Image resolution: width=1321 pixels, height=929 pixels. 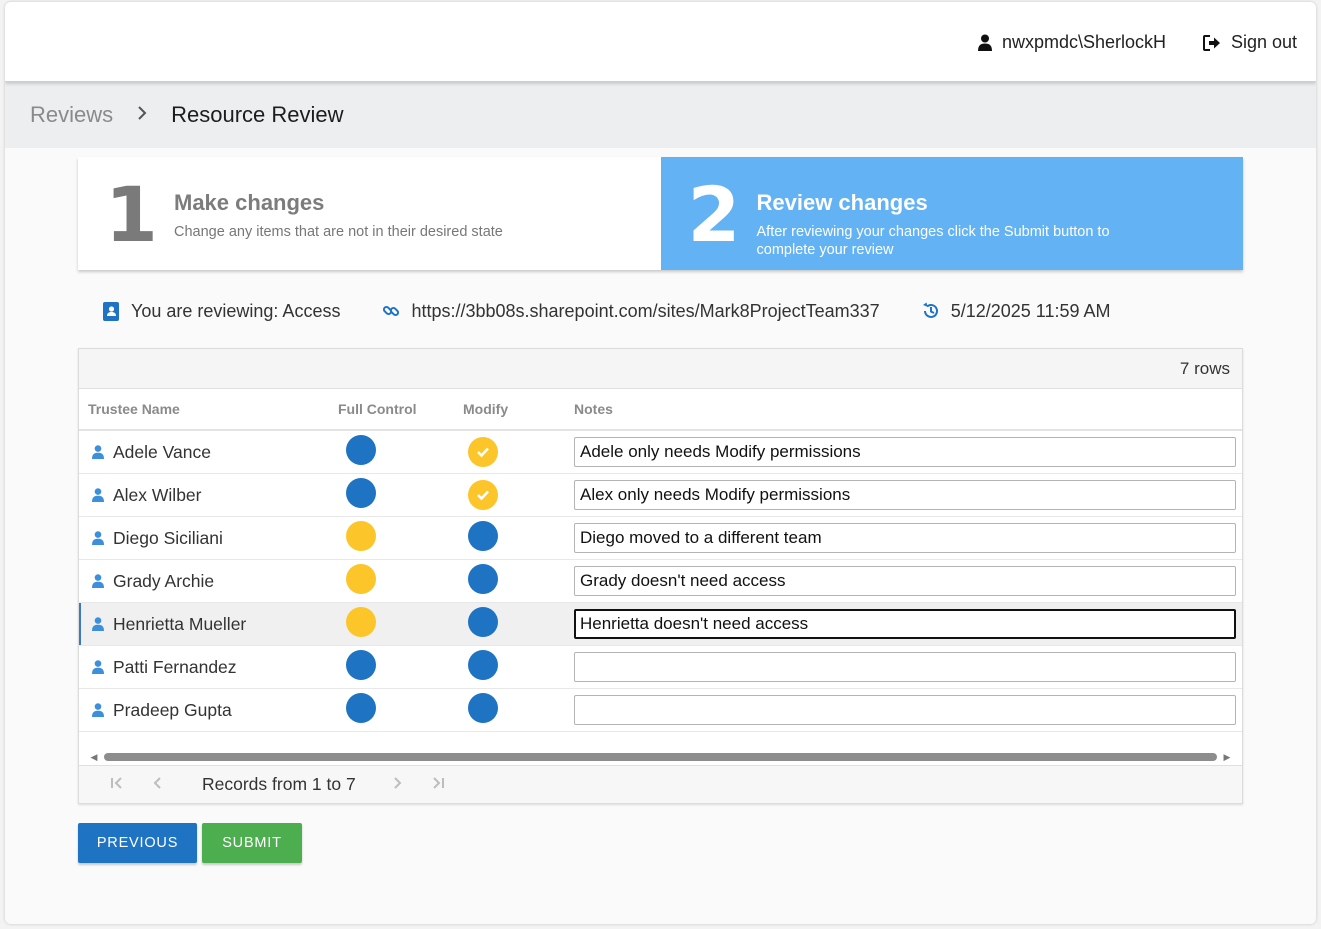 I want to click on sign-out-icon, so click(x=1211, y=42).